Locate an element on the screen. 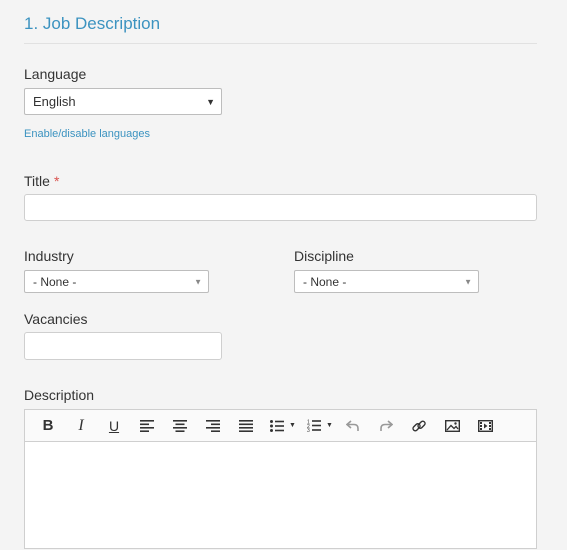  image-icon is located at coordinates (452, 426).